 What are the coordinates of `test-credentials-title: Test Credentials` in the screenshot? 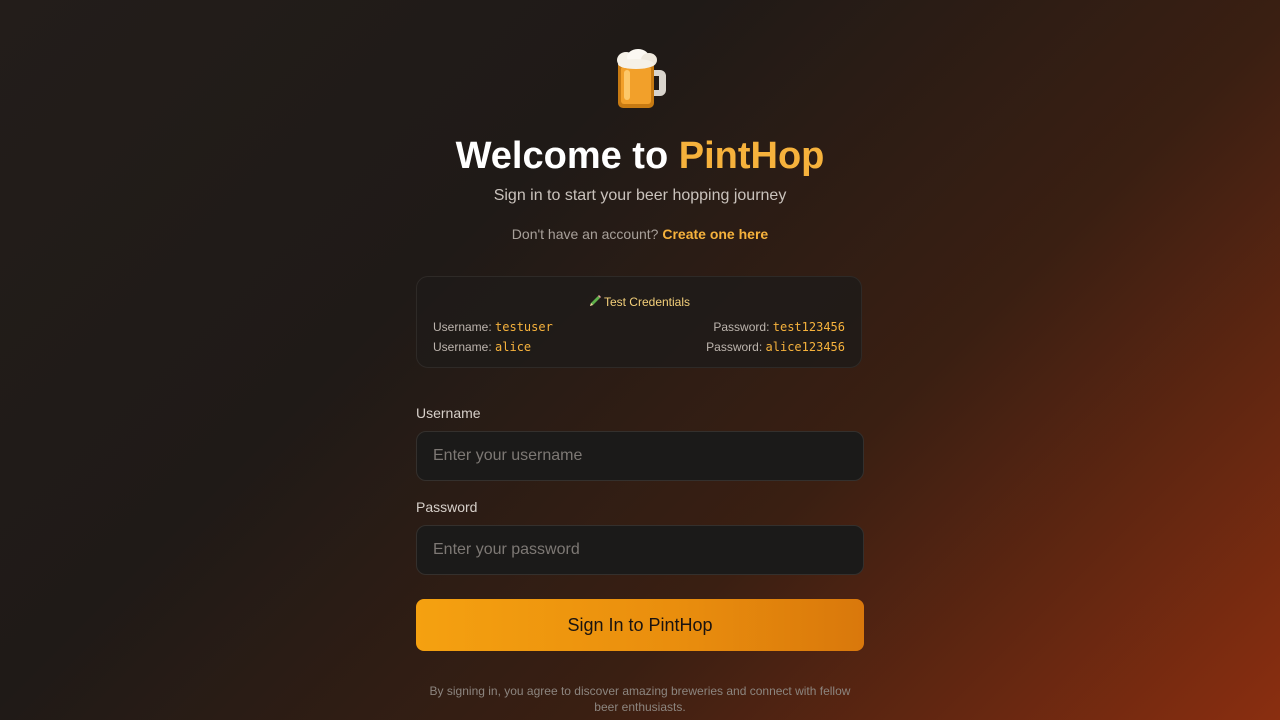 It's located at (639, 302).